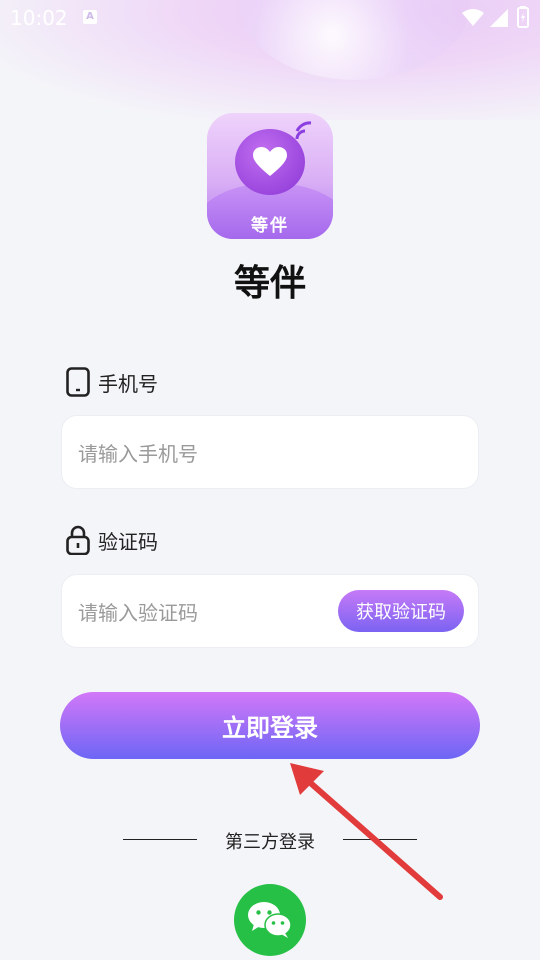  I want to click on login-button: 立即登录, so click(270, 725).